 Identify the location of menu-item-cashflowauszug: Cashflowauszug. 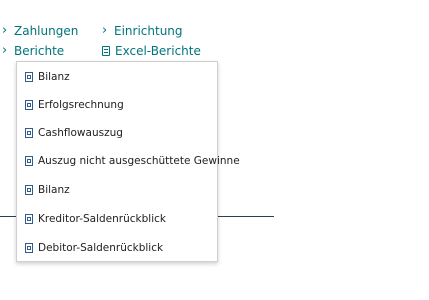
(119, 133).